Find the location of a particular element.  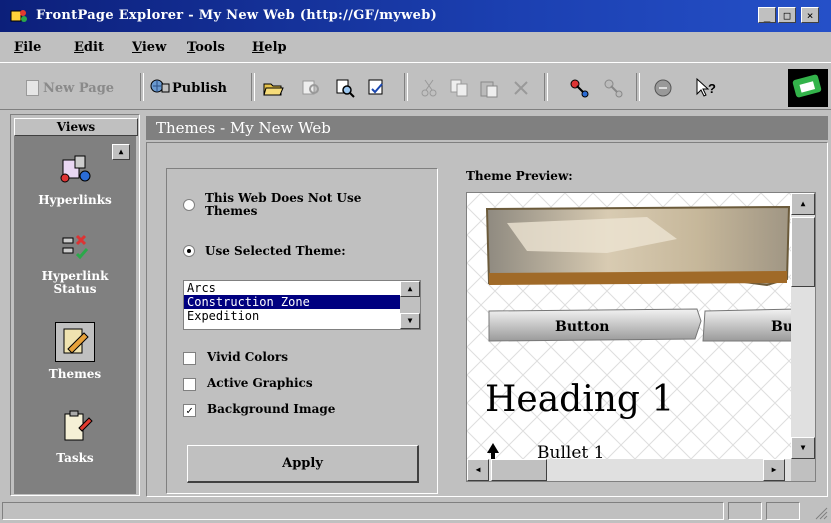

publish-label: Publish is located at coordinates (199, 88).